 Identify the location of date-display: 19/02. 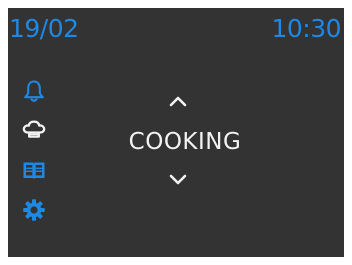
(44, 28).